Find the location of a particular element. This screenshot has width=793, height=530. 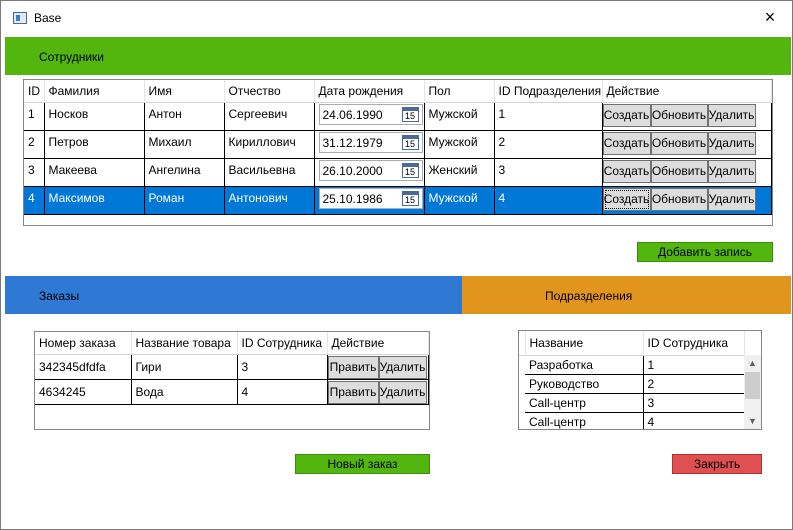

column-header: Пол is located at coordinates (459, 91).